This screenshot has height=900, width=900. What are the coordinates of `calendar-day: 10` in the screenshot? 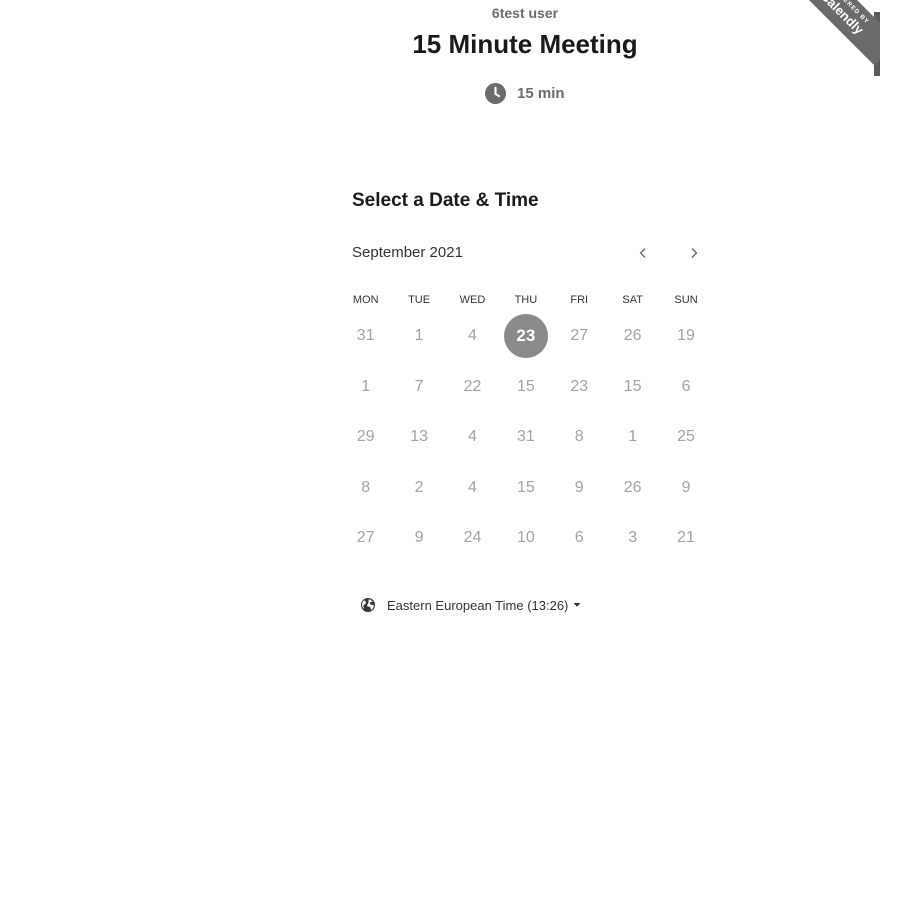 It's located at (525, 537).